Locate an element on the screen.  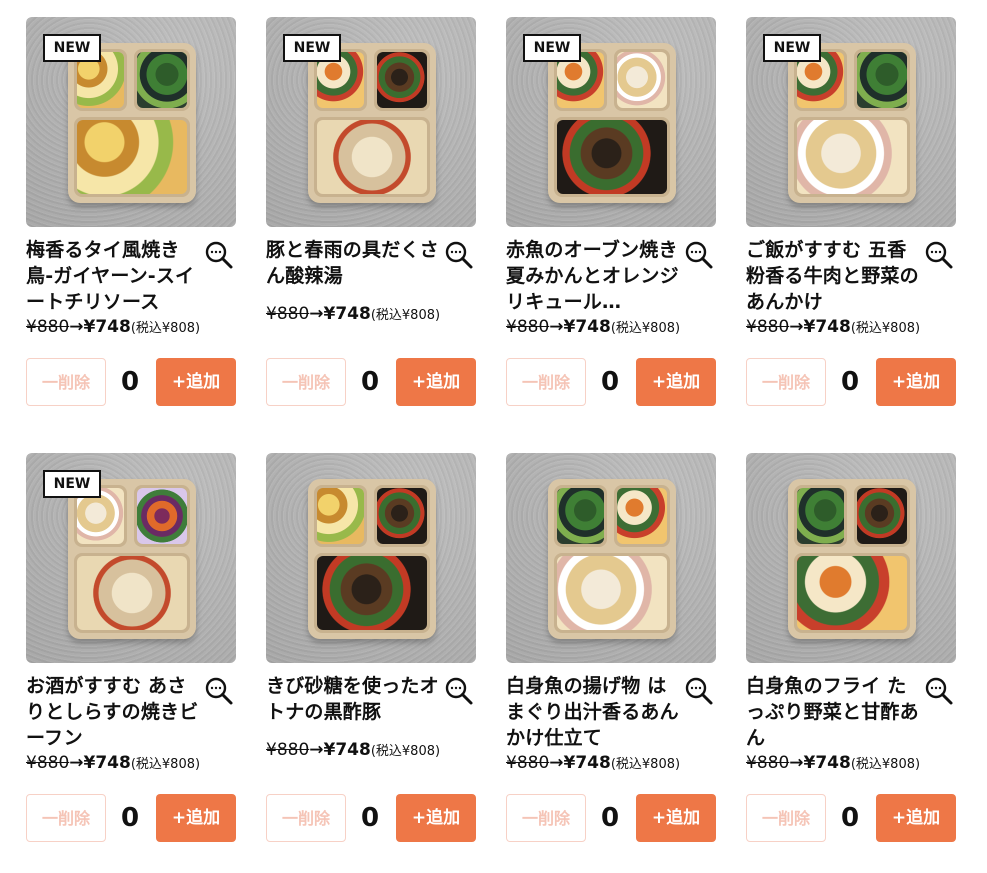
product-title: お酒がすすむ あさりとしらすの焼きビーフン is located at coordinates (114, 712).